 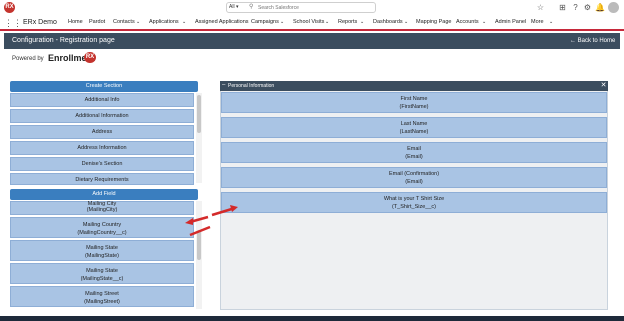 I want to click on drag-arrow-annotation, so click(x=211, y=221).